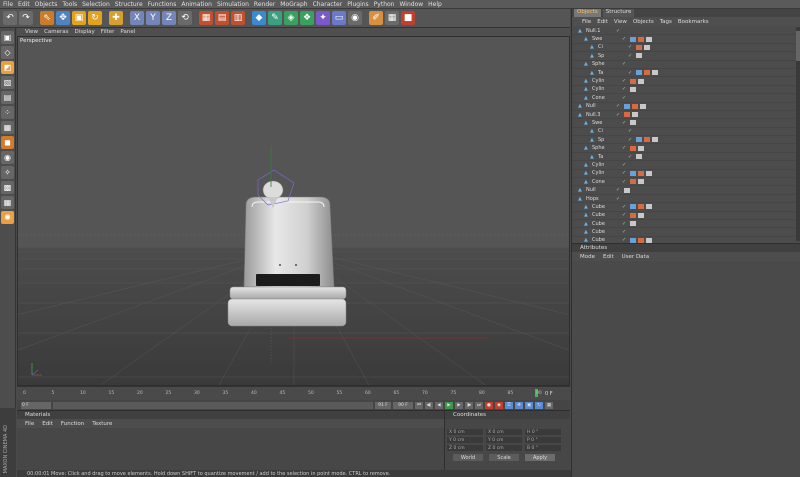  Describe the element at coordinates (618, 13) in the screenshot. I see `manager-tab: Structure` at that location.